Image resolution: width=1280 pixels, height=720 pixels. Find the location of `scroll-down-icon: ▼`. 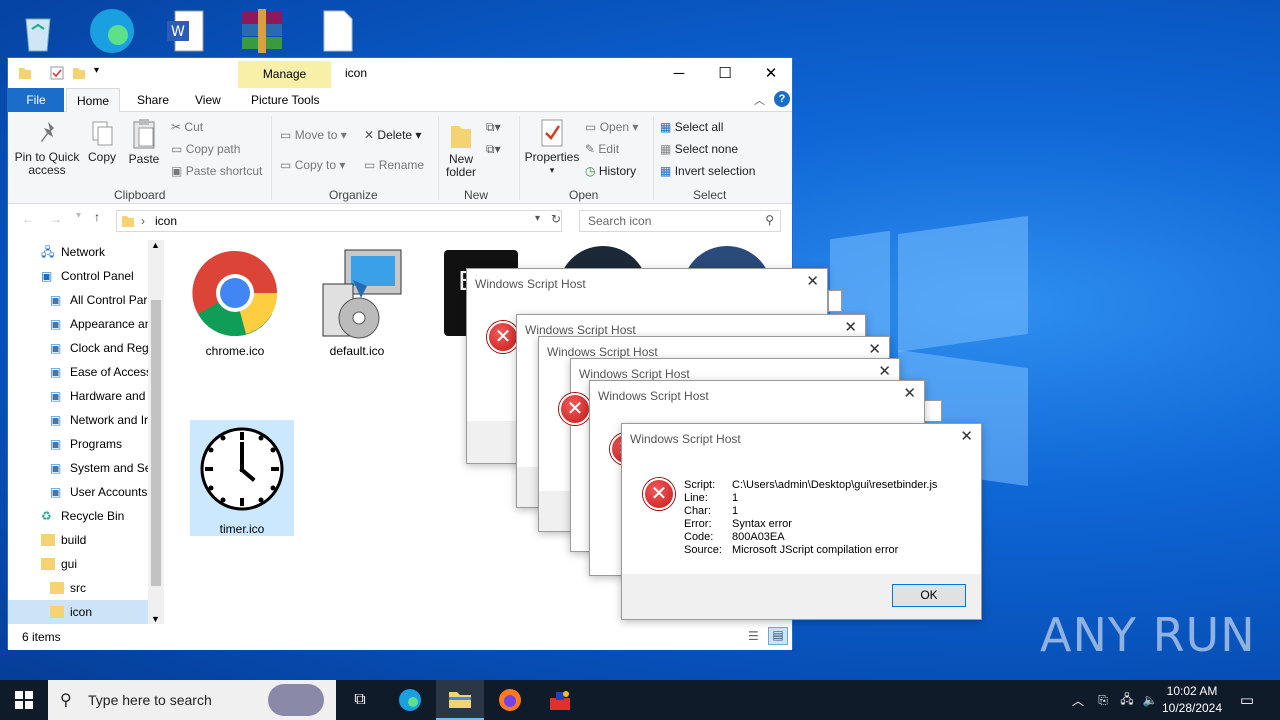

scroll-down-icon: ▼ is located at coordinates (155, 619).